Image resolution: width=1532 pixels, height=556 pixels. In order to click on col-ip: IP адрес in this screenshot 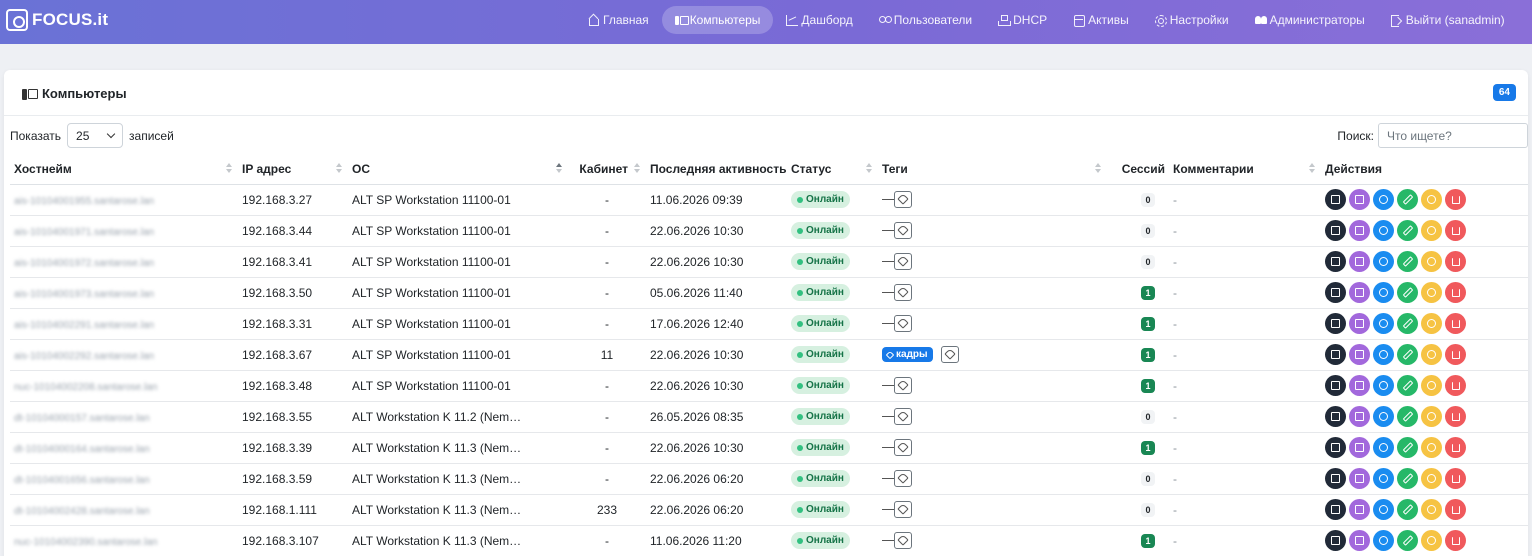, I will do `click(293, 169)`.